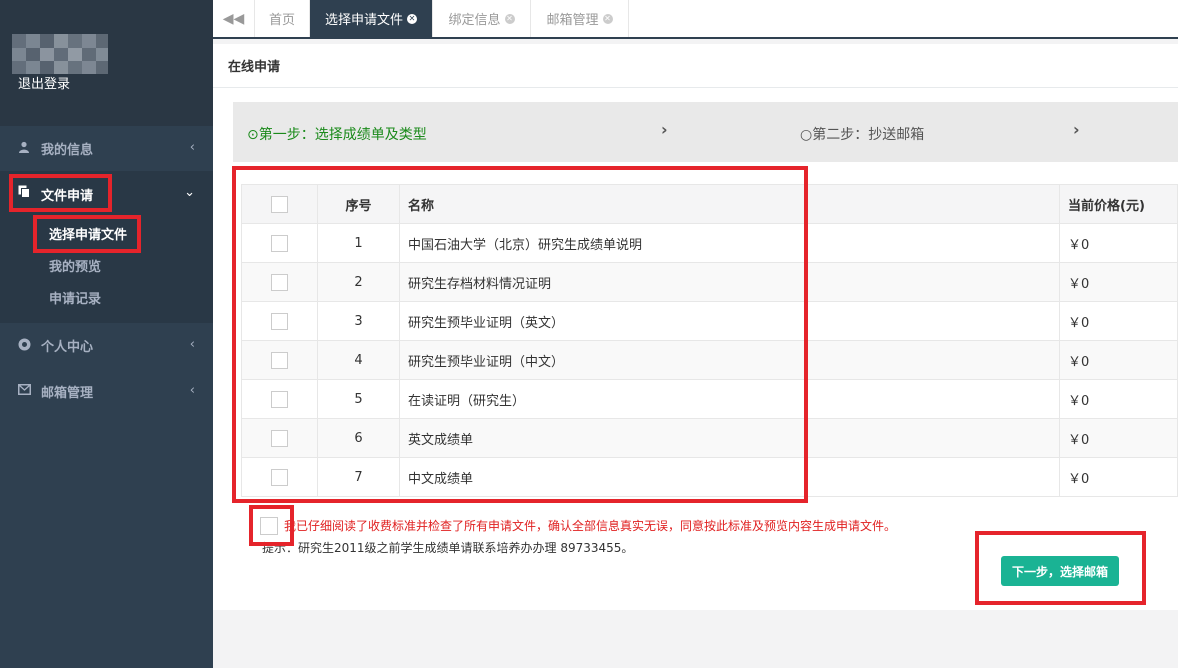  Describe the element at coordinates (25, 391) in the screenshot. I see `envelope-icon` at that location.